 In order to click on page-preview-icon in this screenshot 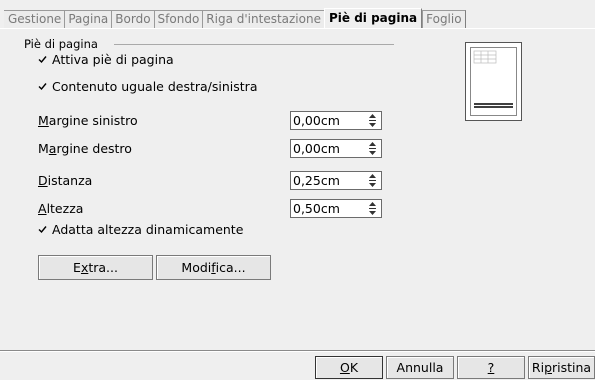, I will do `click(493, 81)`.